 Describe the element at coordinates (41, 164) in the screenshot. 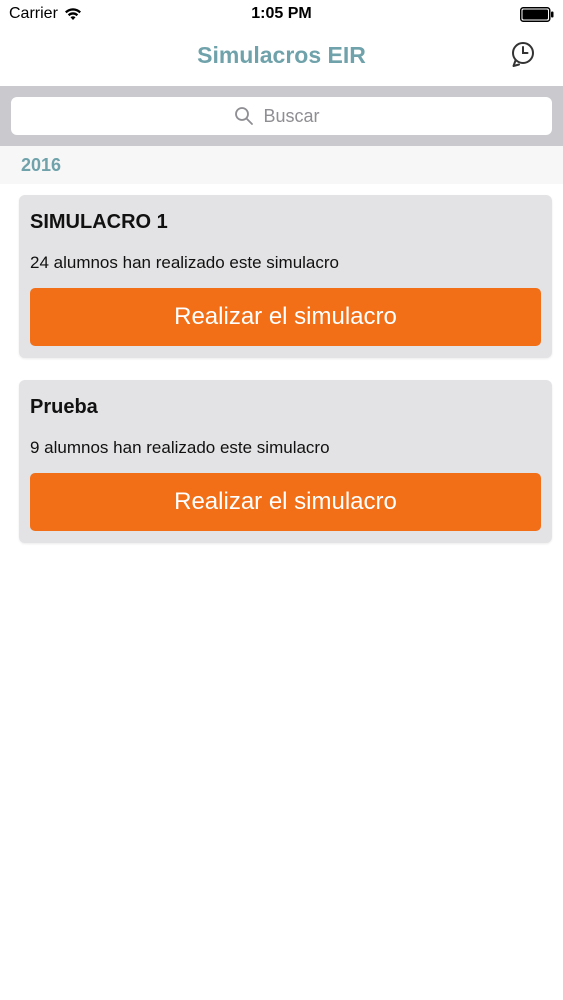

I see `section-title: 2016` at that location.